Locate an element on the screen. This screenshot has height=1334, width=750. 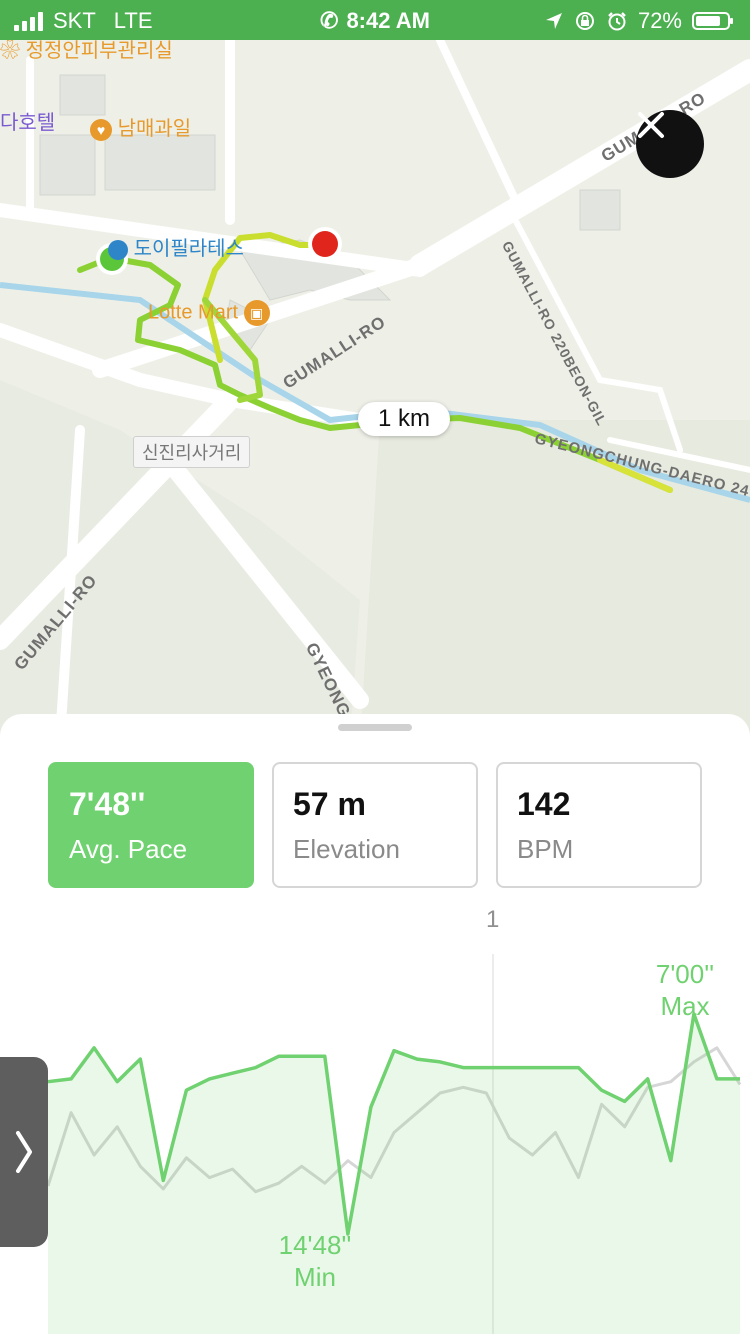
poi-label: 다호텔 is located at coordinates (27, 120).